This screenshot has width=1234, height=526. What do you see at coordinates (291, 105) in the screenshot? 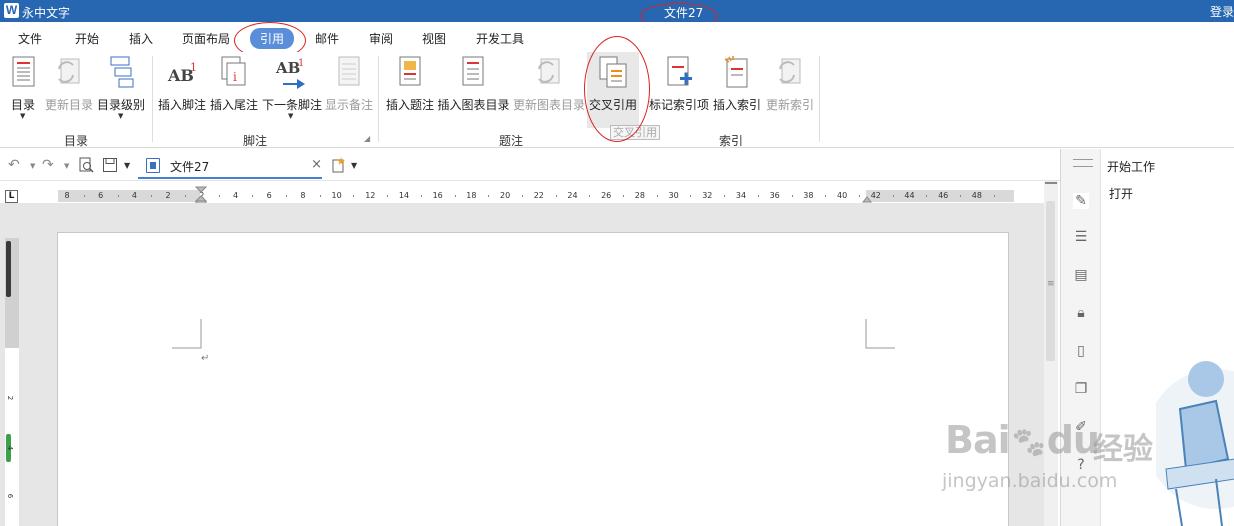
I see `next-footnote-label: 下一条脚注` at bounding box center [291, 105].